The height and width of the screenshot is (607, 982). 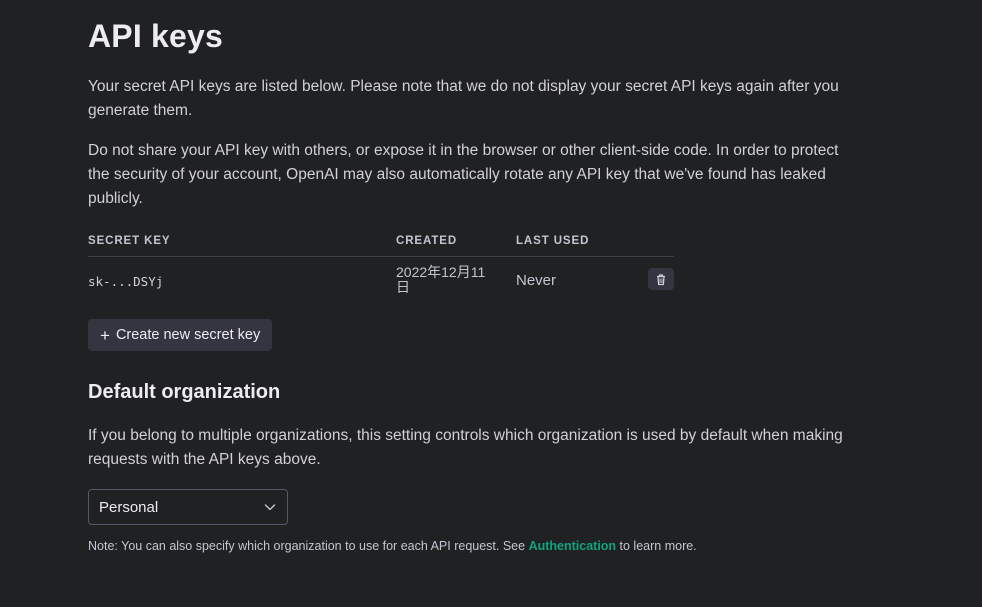 What do you see at coordinates (156, 36) in the screenshot?
I see `page-title: API keys` at bounding box center [156, 36].